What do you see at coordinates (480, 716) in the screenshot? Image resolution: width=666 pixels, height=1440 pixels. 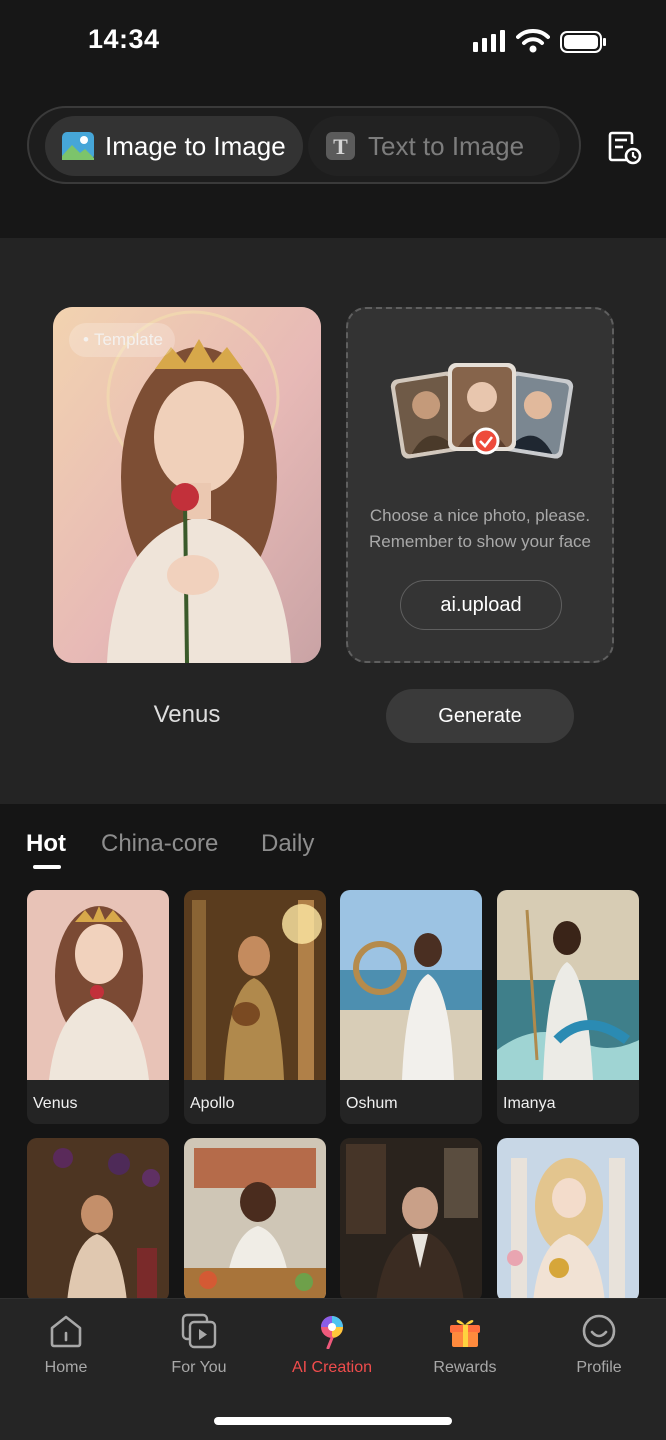 I see `generate-button: Generate` at bounding box center [480, 716].